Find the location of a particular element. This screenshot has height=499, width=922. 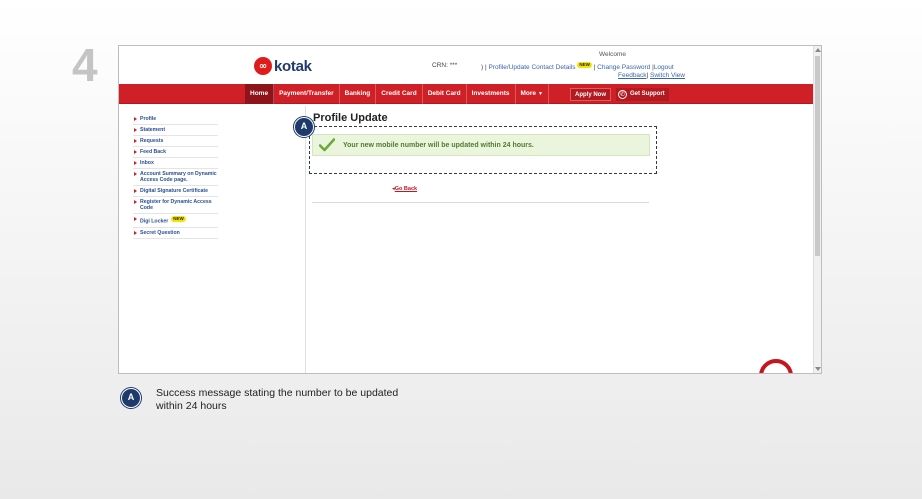

sidebar-item-inbox: Inbox is located at coordinates (175, 163).